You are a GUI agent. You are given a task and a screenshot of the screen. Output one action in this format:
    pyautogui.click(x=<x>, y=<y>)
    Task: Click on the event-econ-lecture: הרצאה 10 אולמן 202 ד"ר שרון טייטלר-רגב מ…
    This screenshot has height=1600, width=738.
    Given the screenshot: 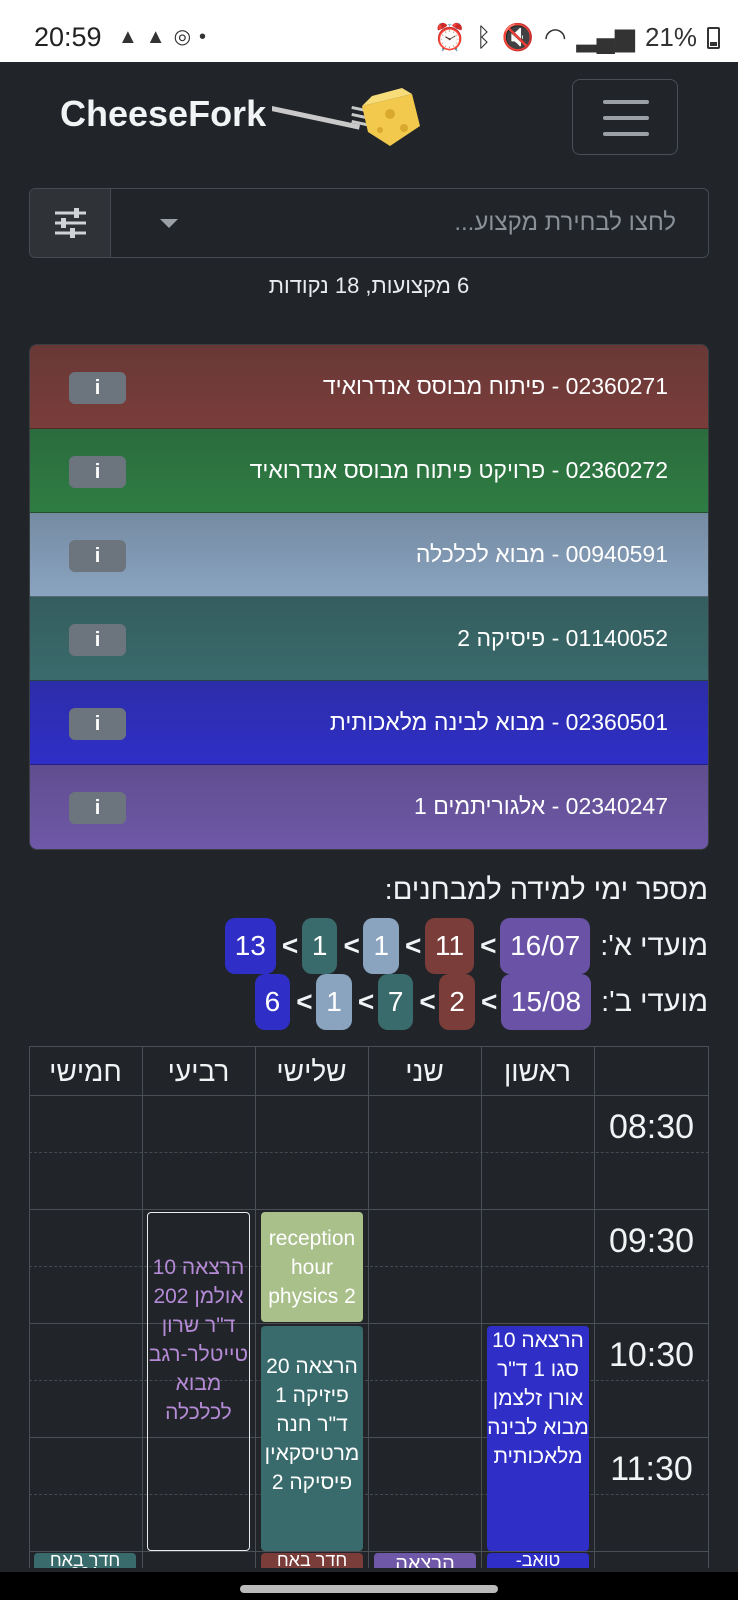 What is the action you would take?
    pyautogui.click(x=198, y=1381)
    